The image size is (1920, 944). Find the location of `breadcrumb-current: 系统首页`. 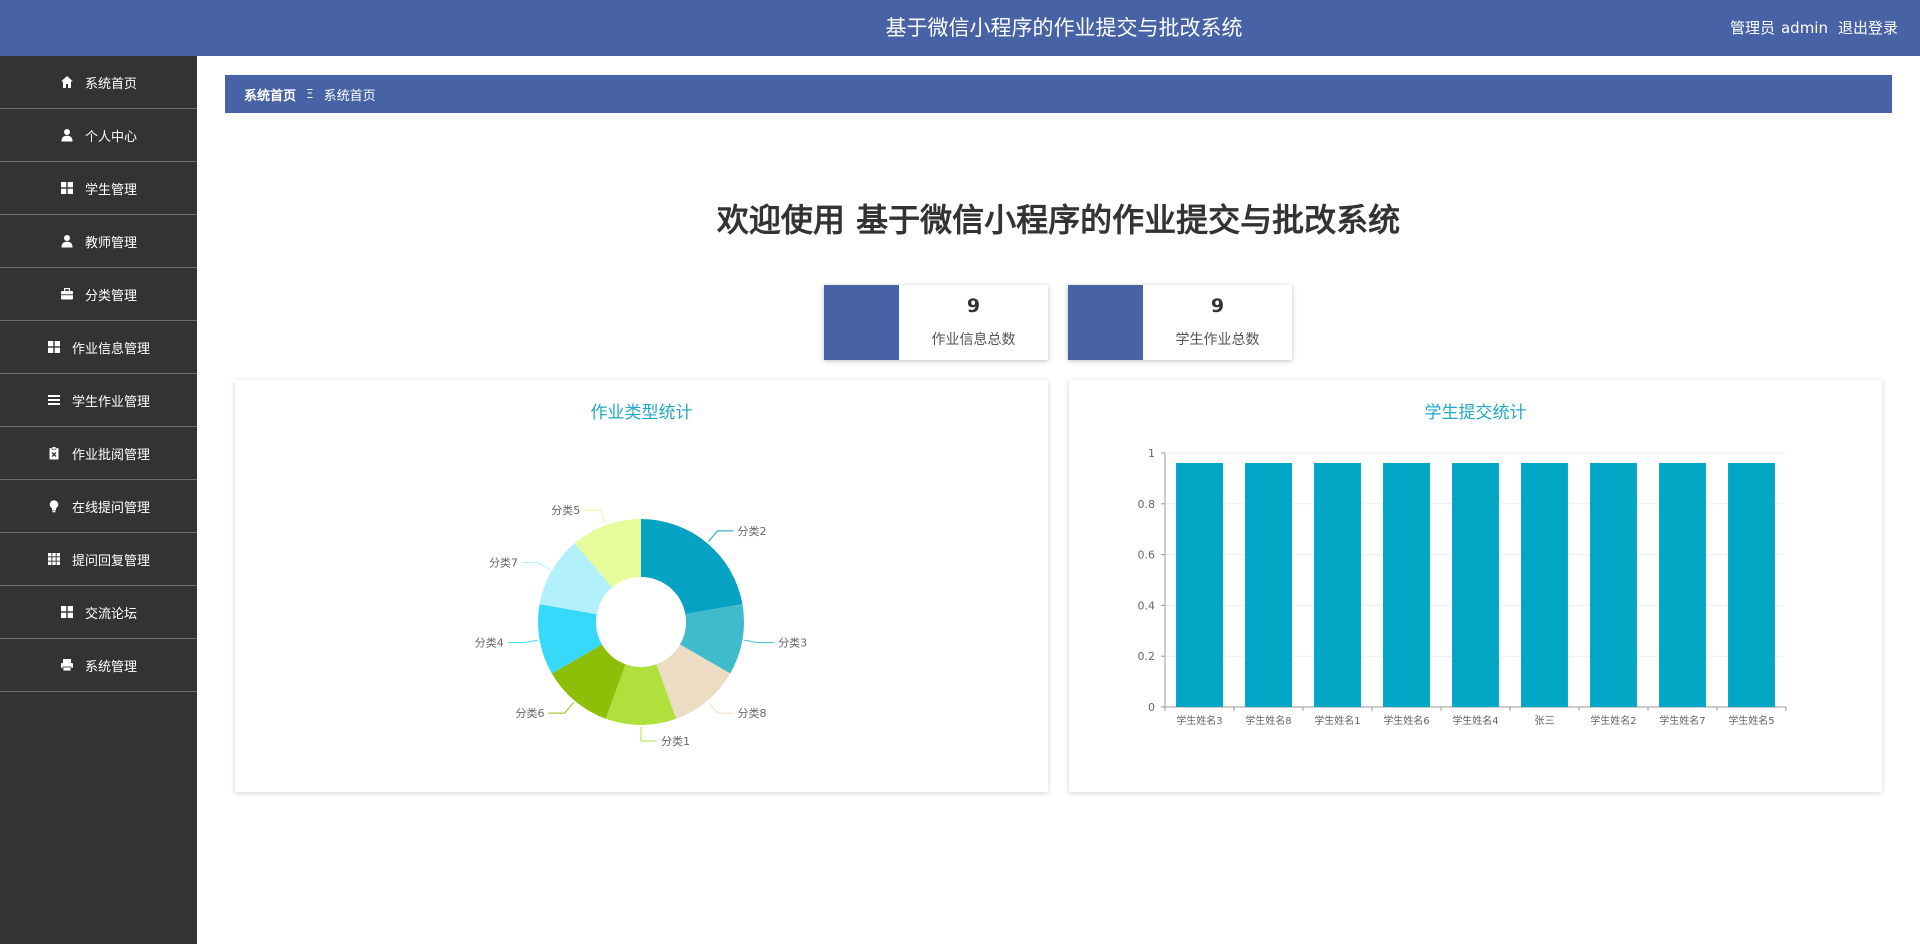

breadcrumb-current: 系统首页 is located at coordinates (349, 96).